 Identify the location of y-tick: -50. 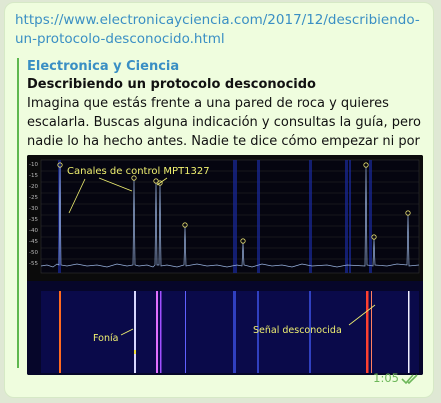
(33, 253).